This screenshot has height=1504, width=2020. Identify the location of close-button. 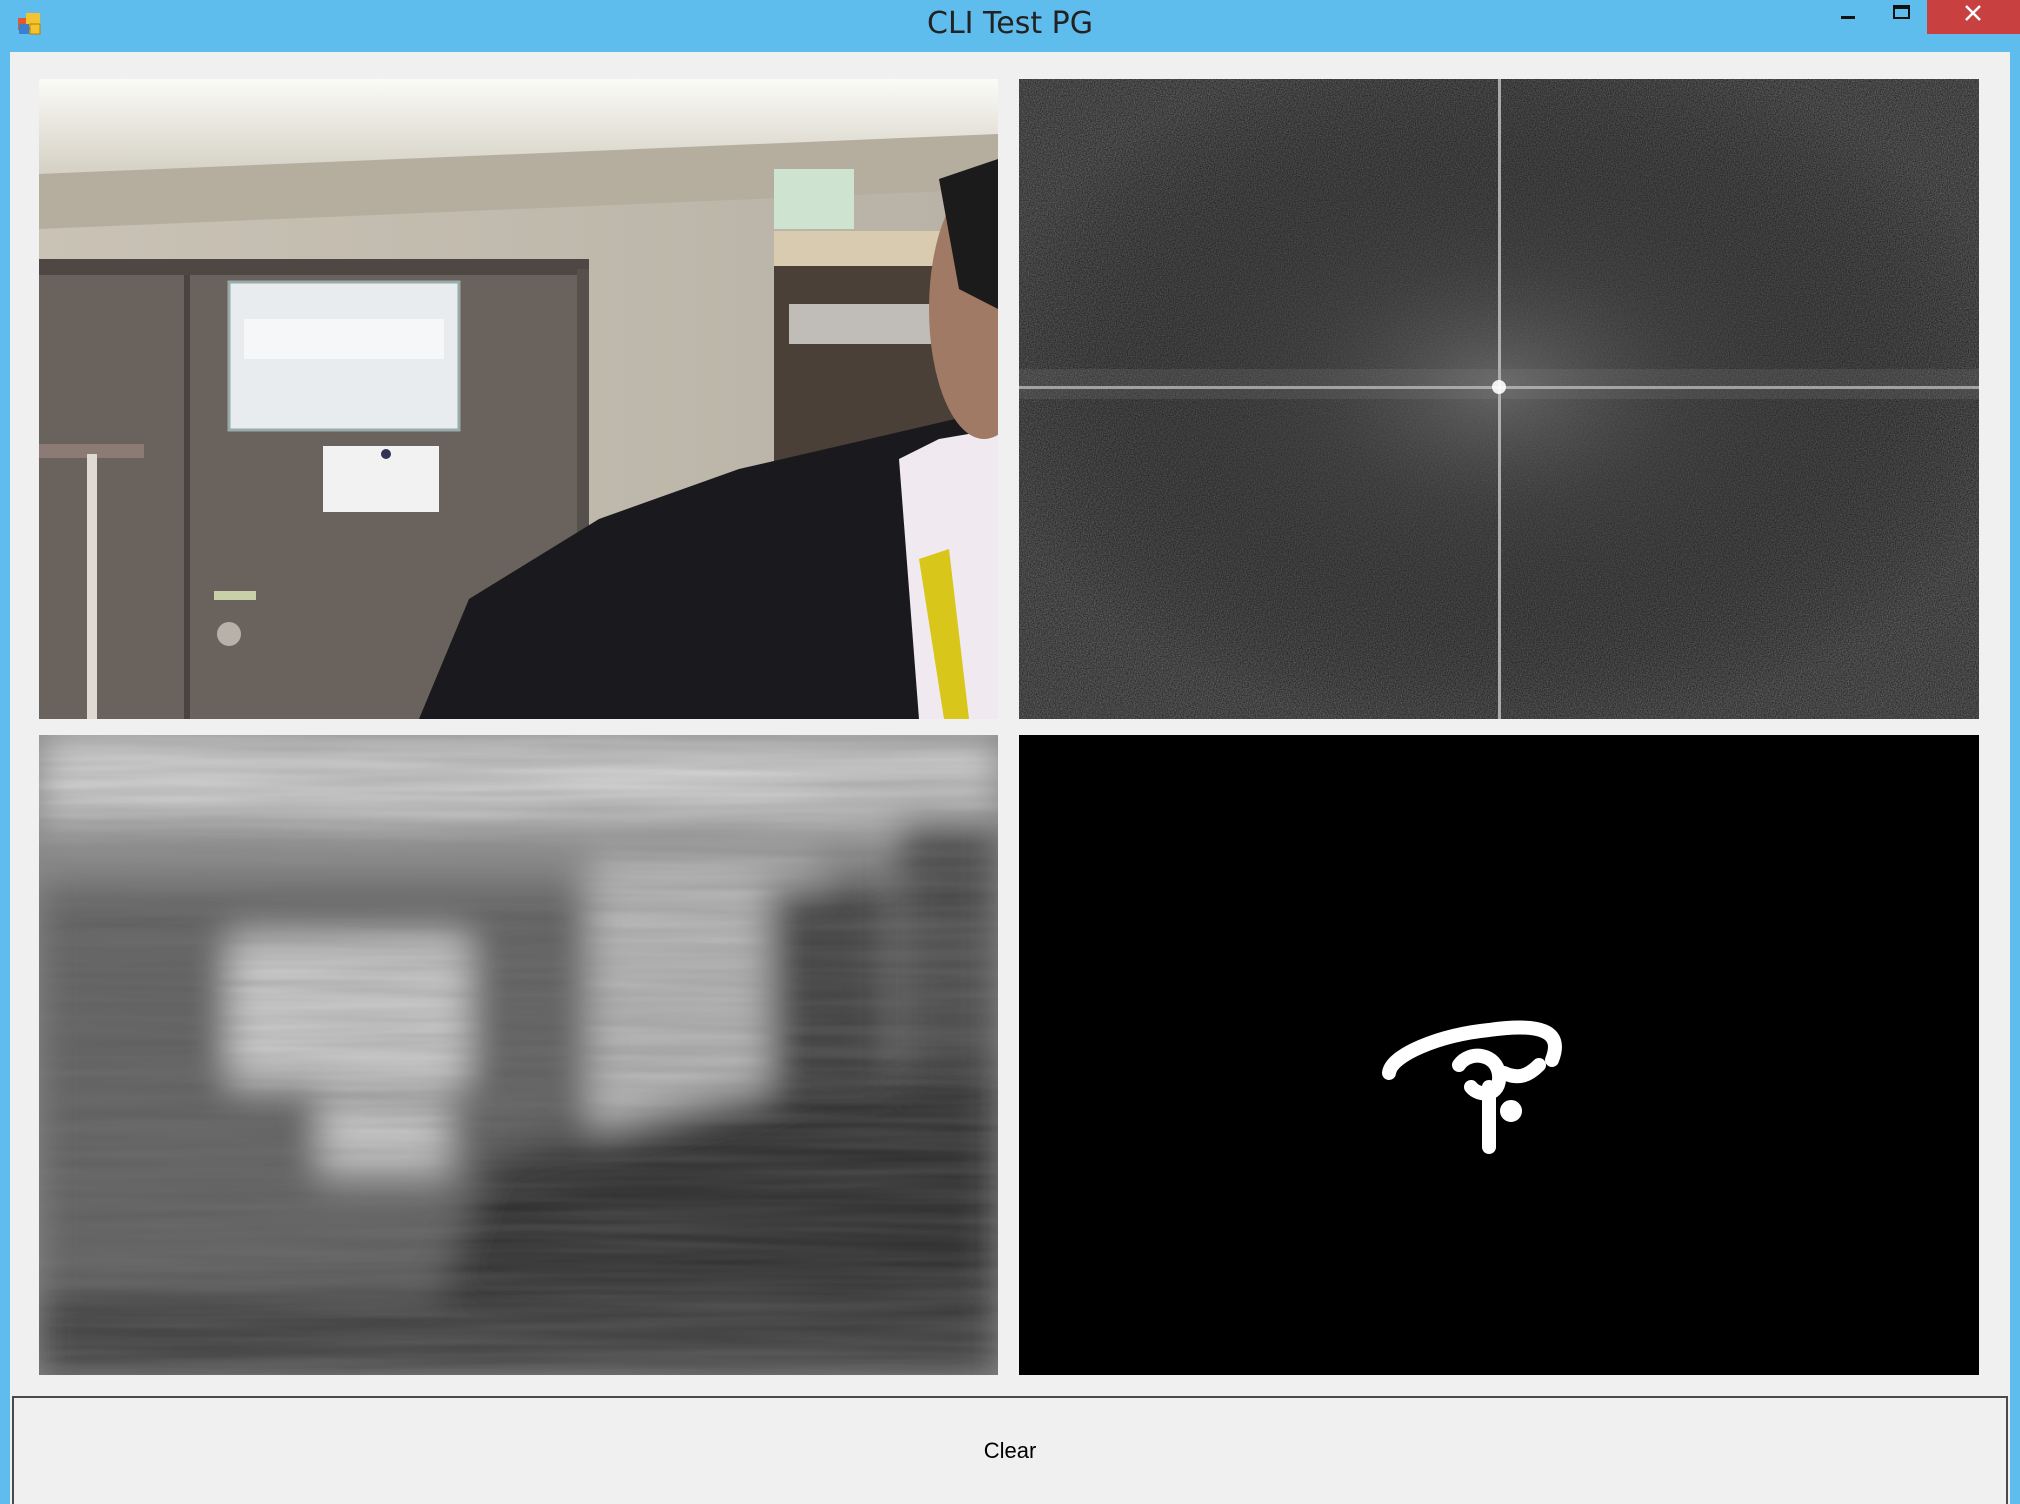
(1973, 17).